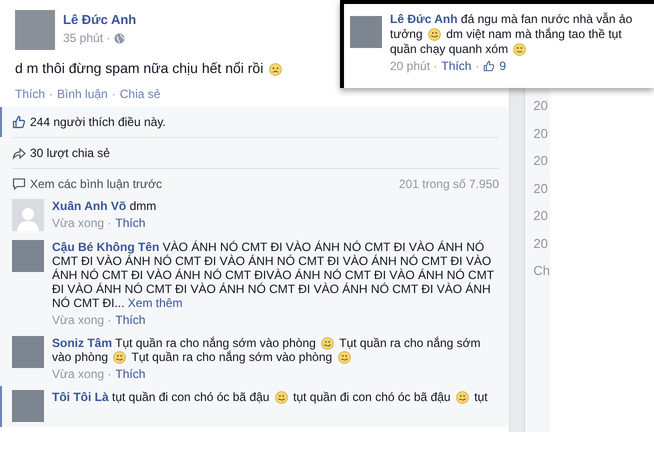  What do you see at coordinates (82, 94) in the screenshot?
I see `action-link: Bình luận` at bounding box center [82, 94].